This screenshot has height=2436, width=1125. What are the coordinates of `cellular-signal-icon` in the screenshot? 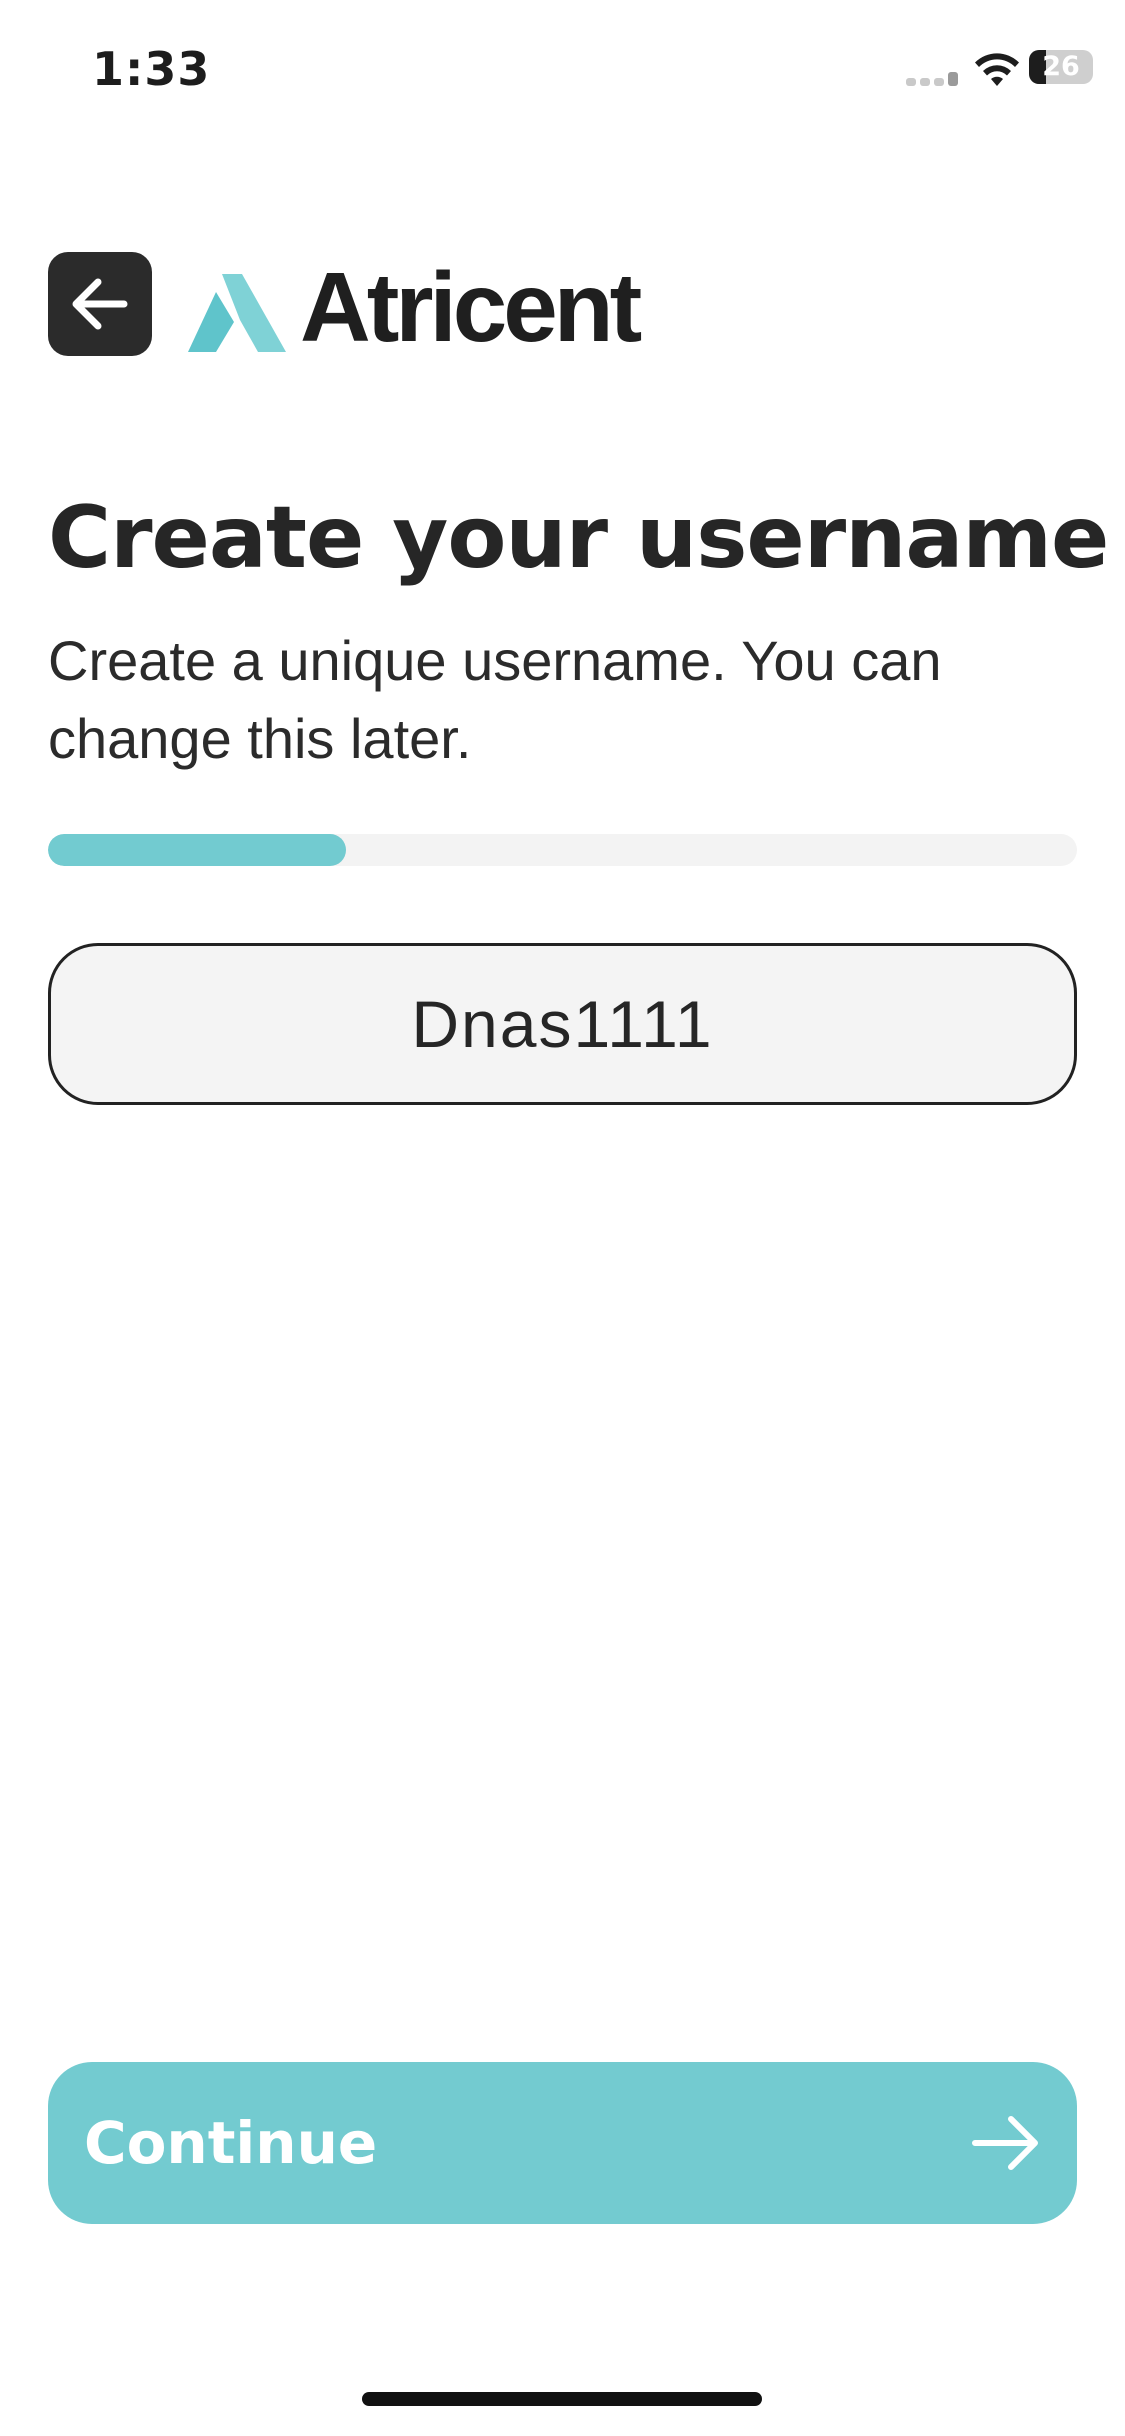 It's located at (934, 79).